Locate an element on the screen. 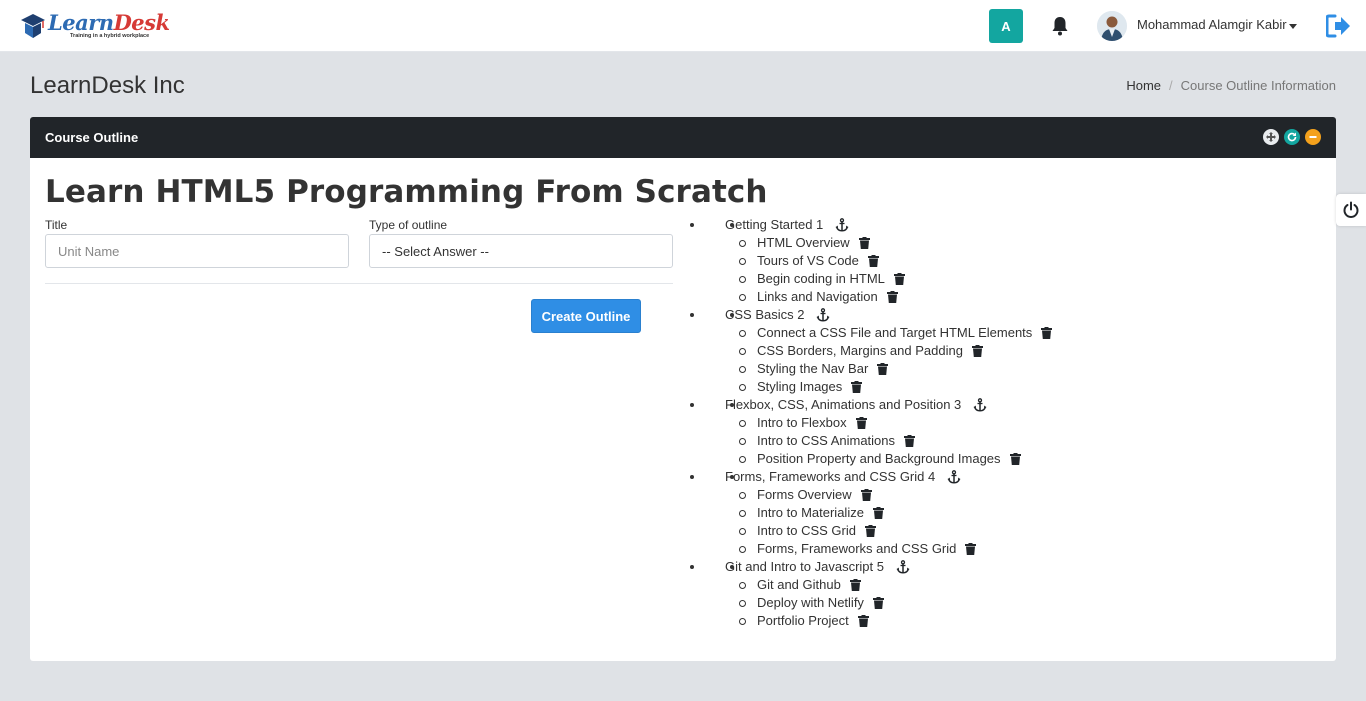 The width and height of the screenshot is (1366, 701). logo-text-desk: Desk is located at coordinates (141, 22).